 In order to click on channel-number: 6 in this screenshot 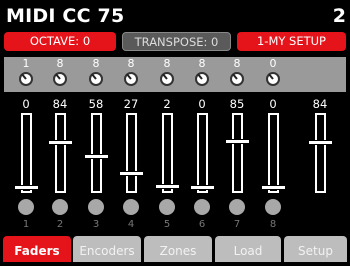, I will do `click(202, 224)`.